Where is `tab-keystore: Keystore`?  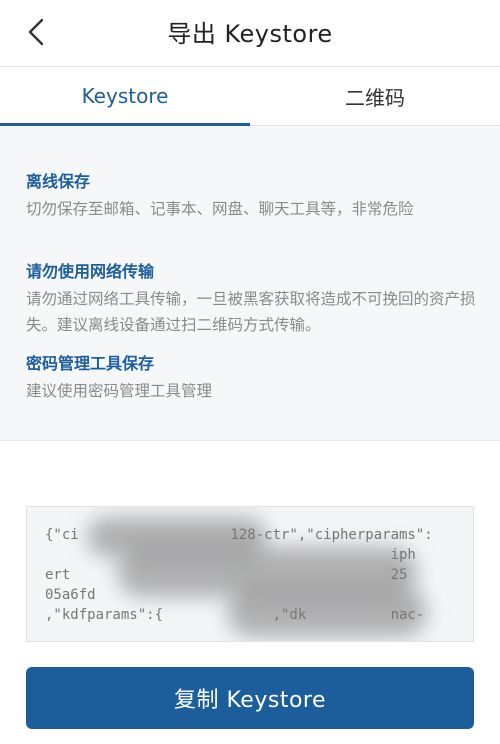 tab-keystore: Keystore is located at coordinates (125, 96).